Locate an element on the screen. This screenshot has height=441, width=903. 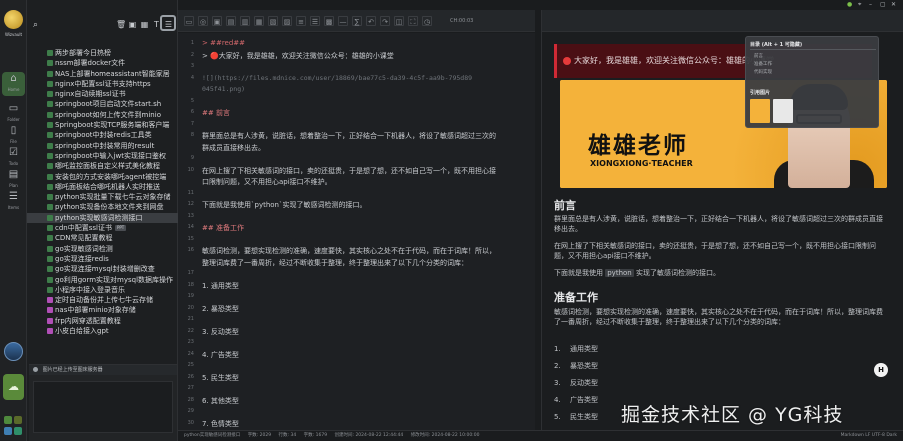
tree-item: springboot如何上传文件到minio is located at coordinates (102, 115).